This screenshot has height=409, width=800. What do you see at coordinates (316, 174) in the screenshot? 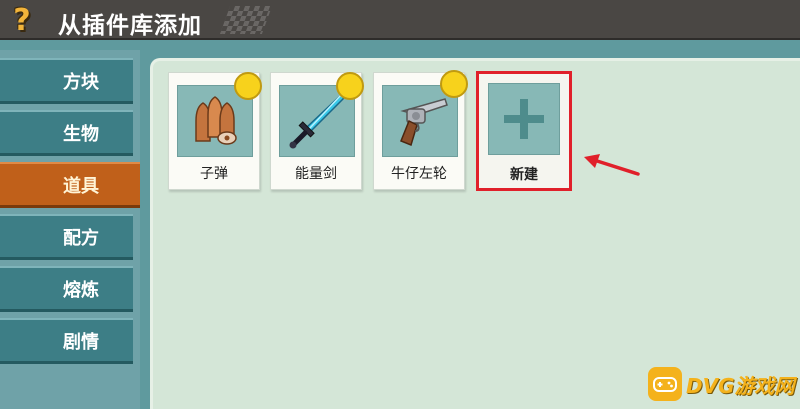
I see `card-label: 能量剑` at bounding box center [316, 174].